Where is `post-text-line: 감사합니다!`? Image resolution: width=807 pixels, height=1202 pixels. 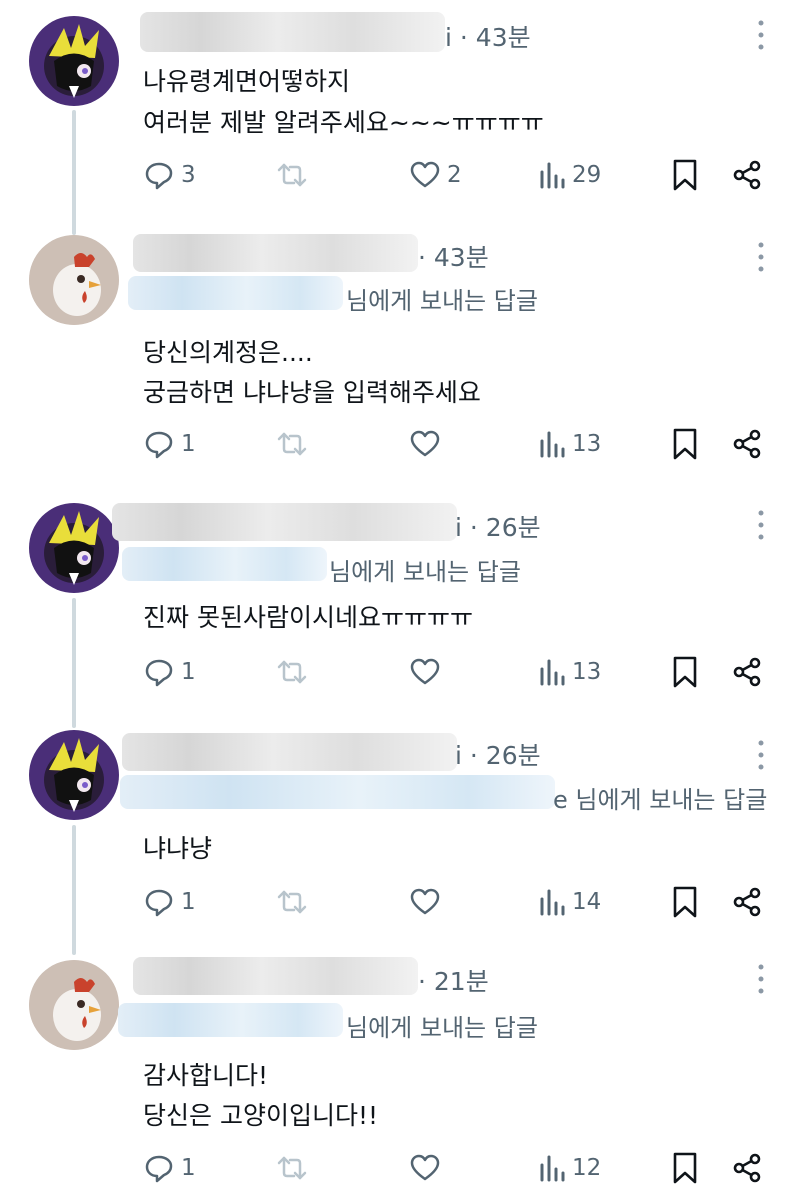 post-text-line: 감사합니다! is located at coordinates (206, 1075).